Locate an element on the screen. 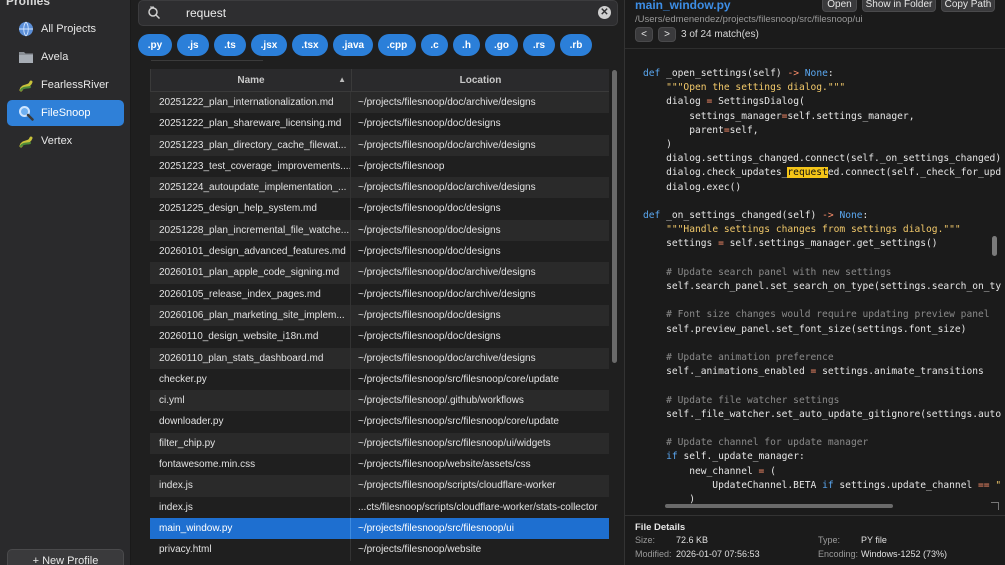 The width and height of the screenshot is (1005, 565). filter-chip: .rs is located at coordinates (539, 45).